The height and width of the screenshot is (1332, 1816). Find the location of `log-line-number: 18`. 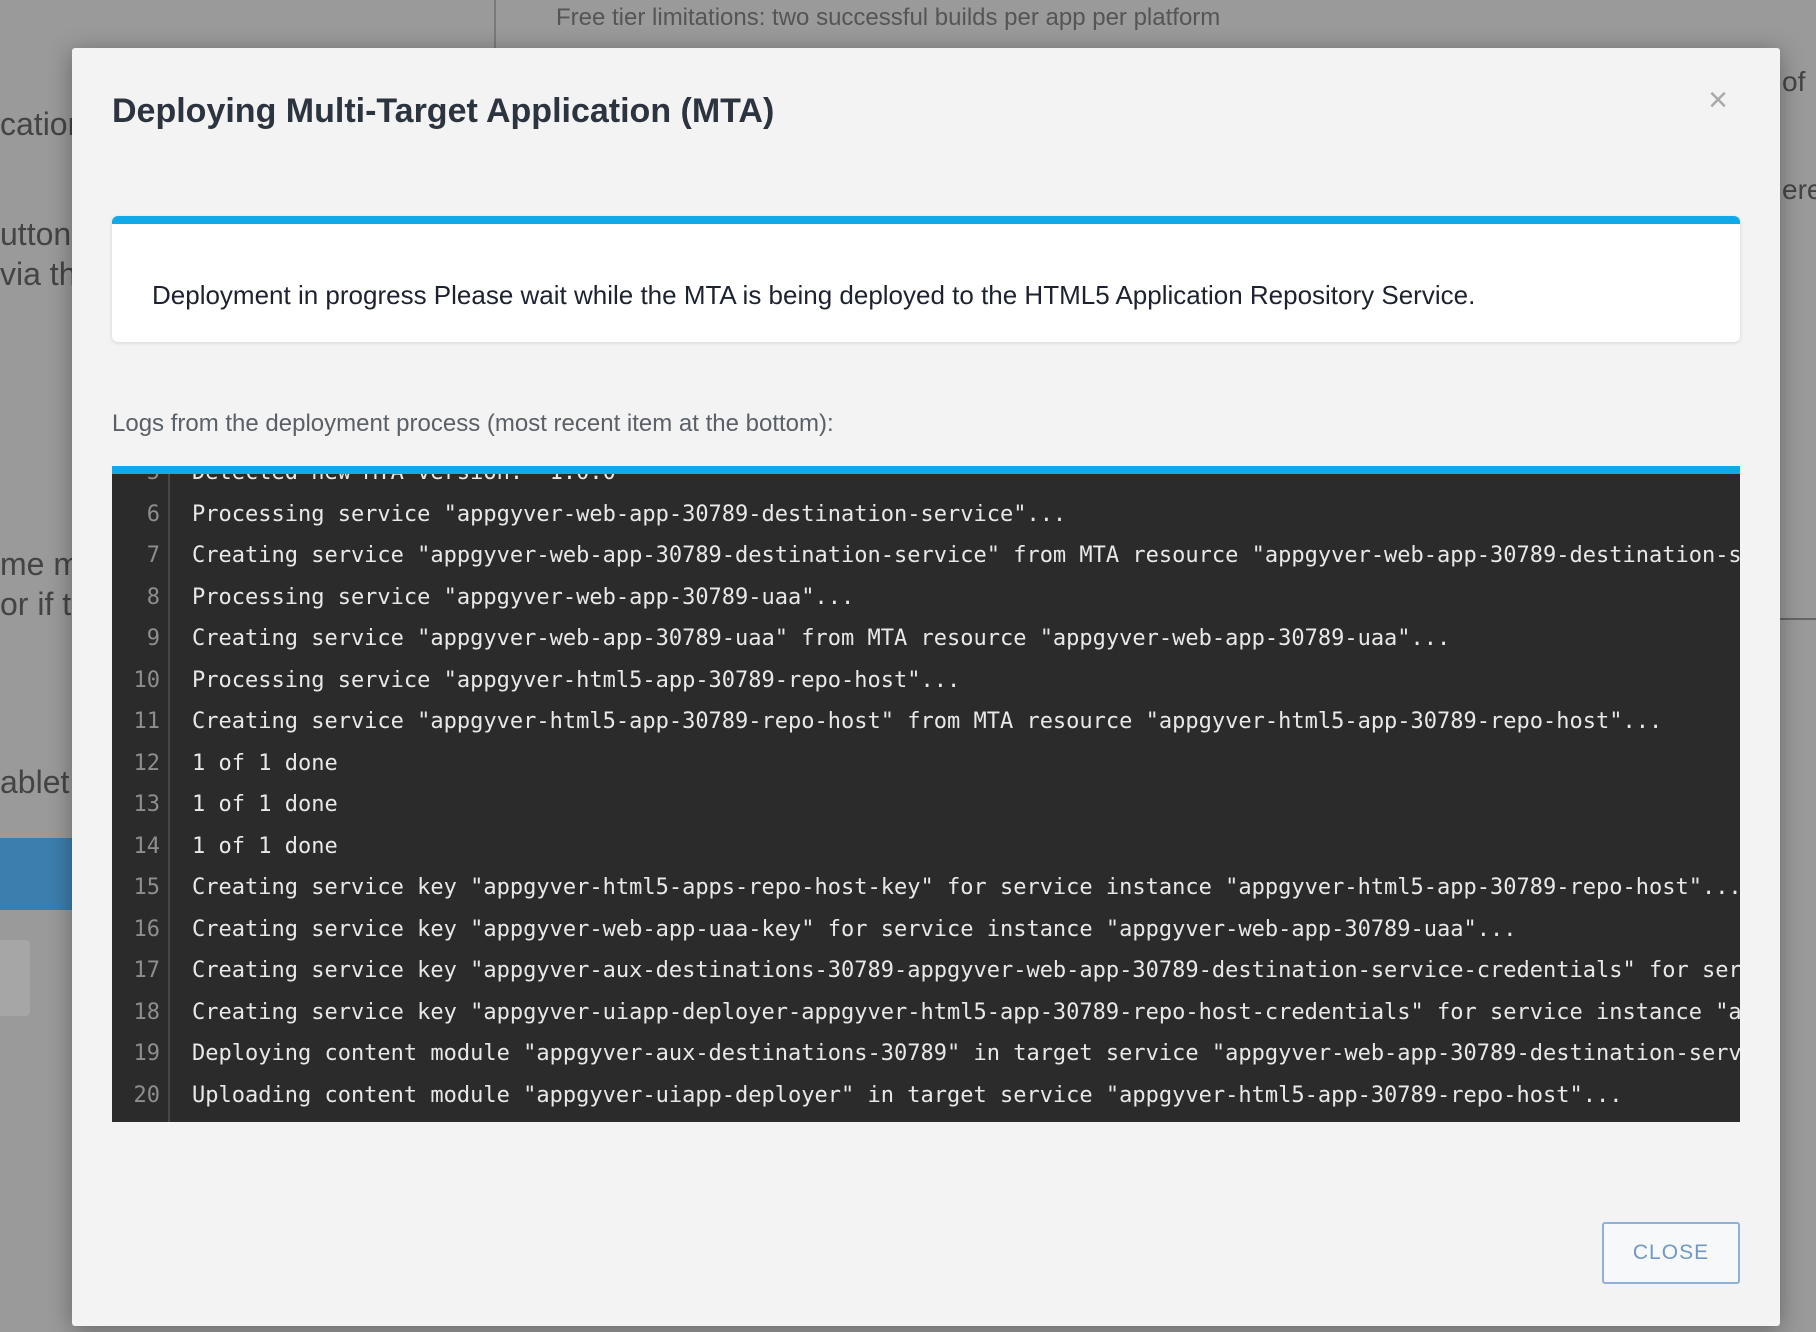

log-line-number: 18 is located at coordinates (147, 1012).